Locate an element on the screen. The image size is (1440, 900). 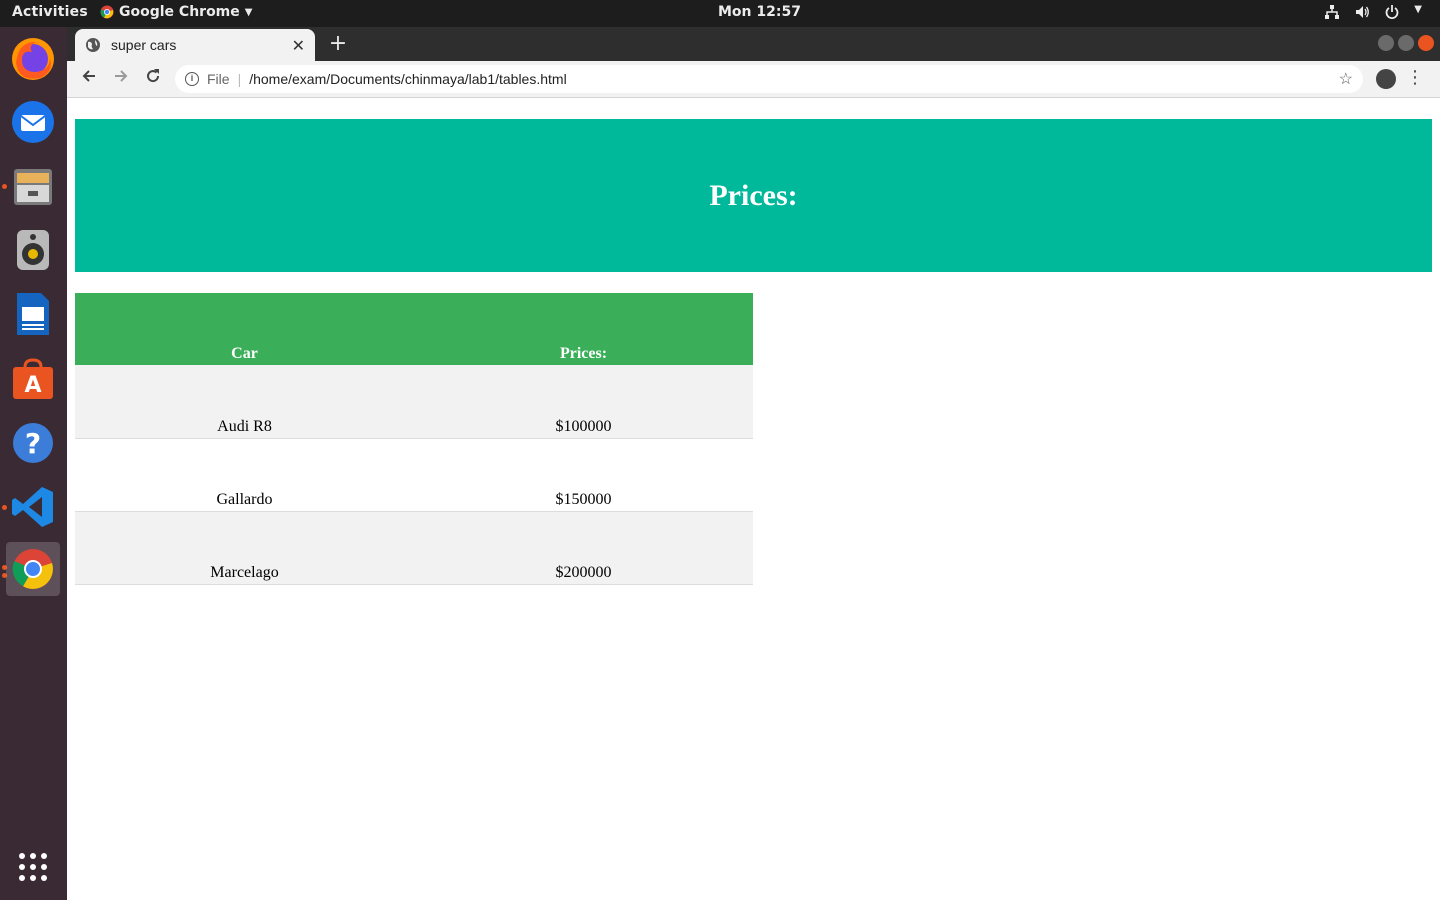
table-header-row: Car Prices: is located at coordinates (414, 329).